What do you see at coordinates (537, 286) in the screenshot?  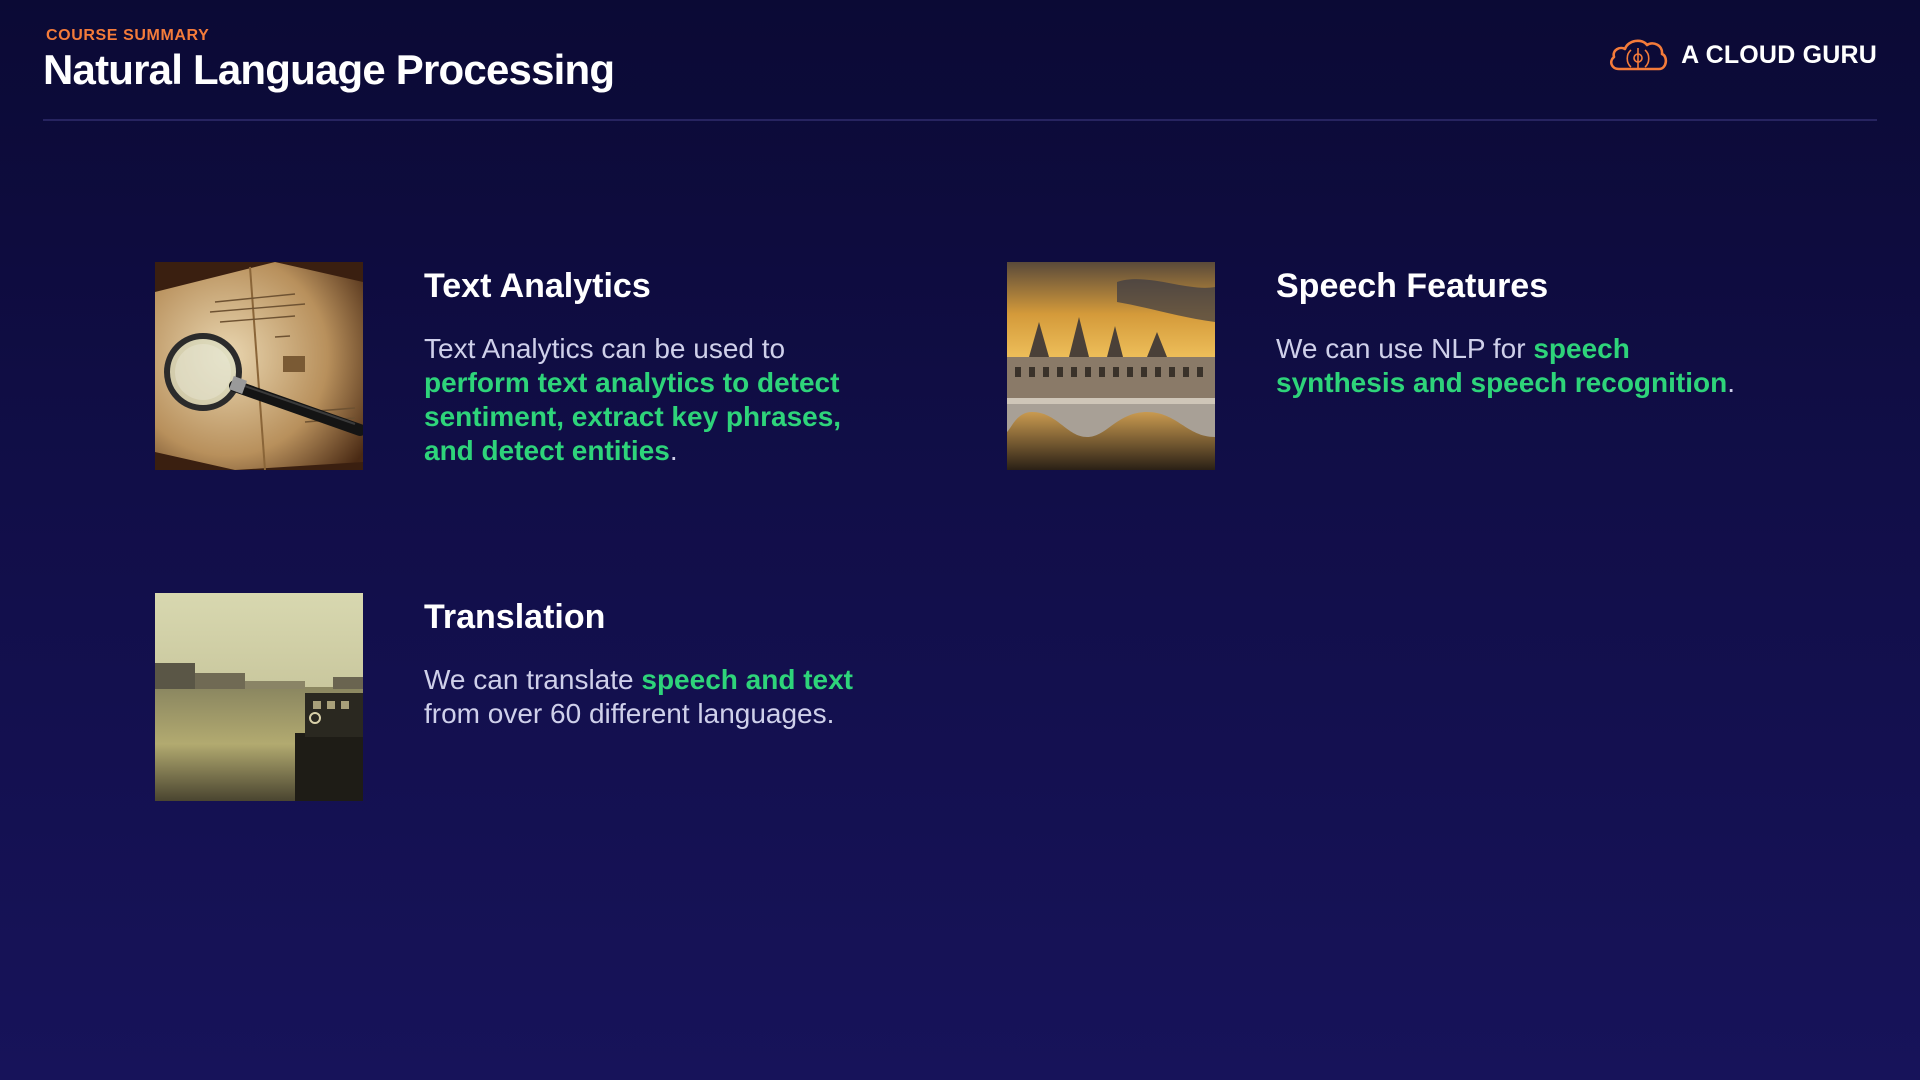 I see `card-title: Text Analytics` at bounding box center [537, 286].